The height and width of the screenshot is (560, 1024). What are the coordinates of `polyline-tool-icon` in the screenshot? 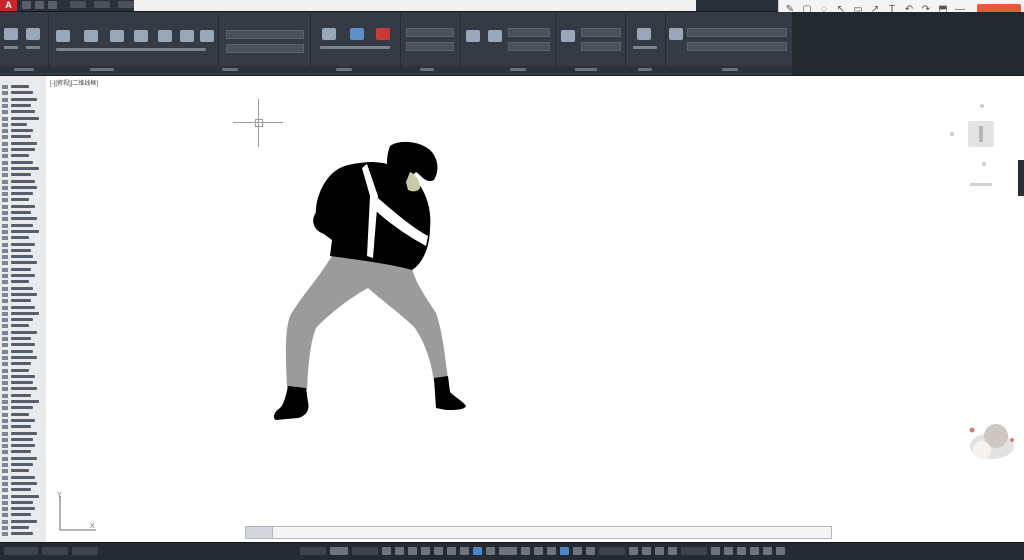 It's located at (33, 34).